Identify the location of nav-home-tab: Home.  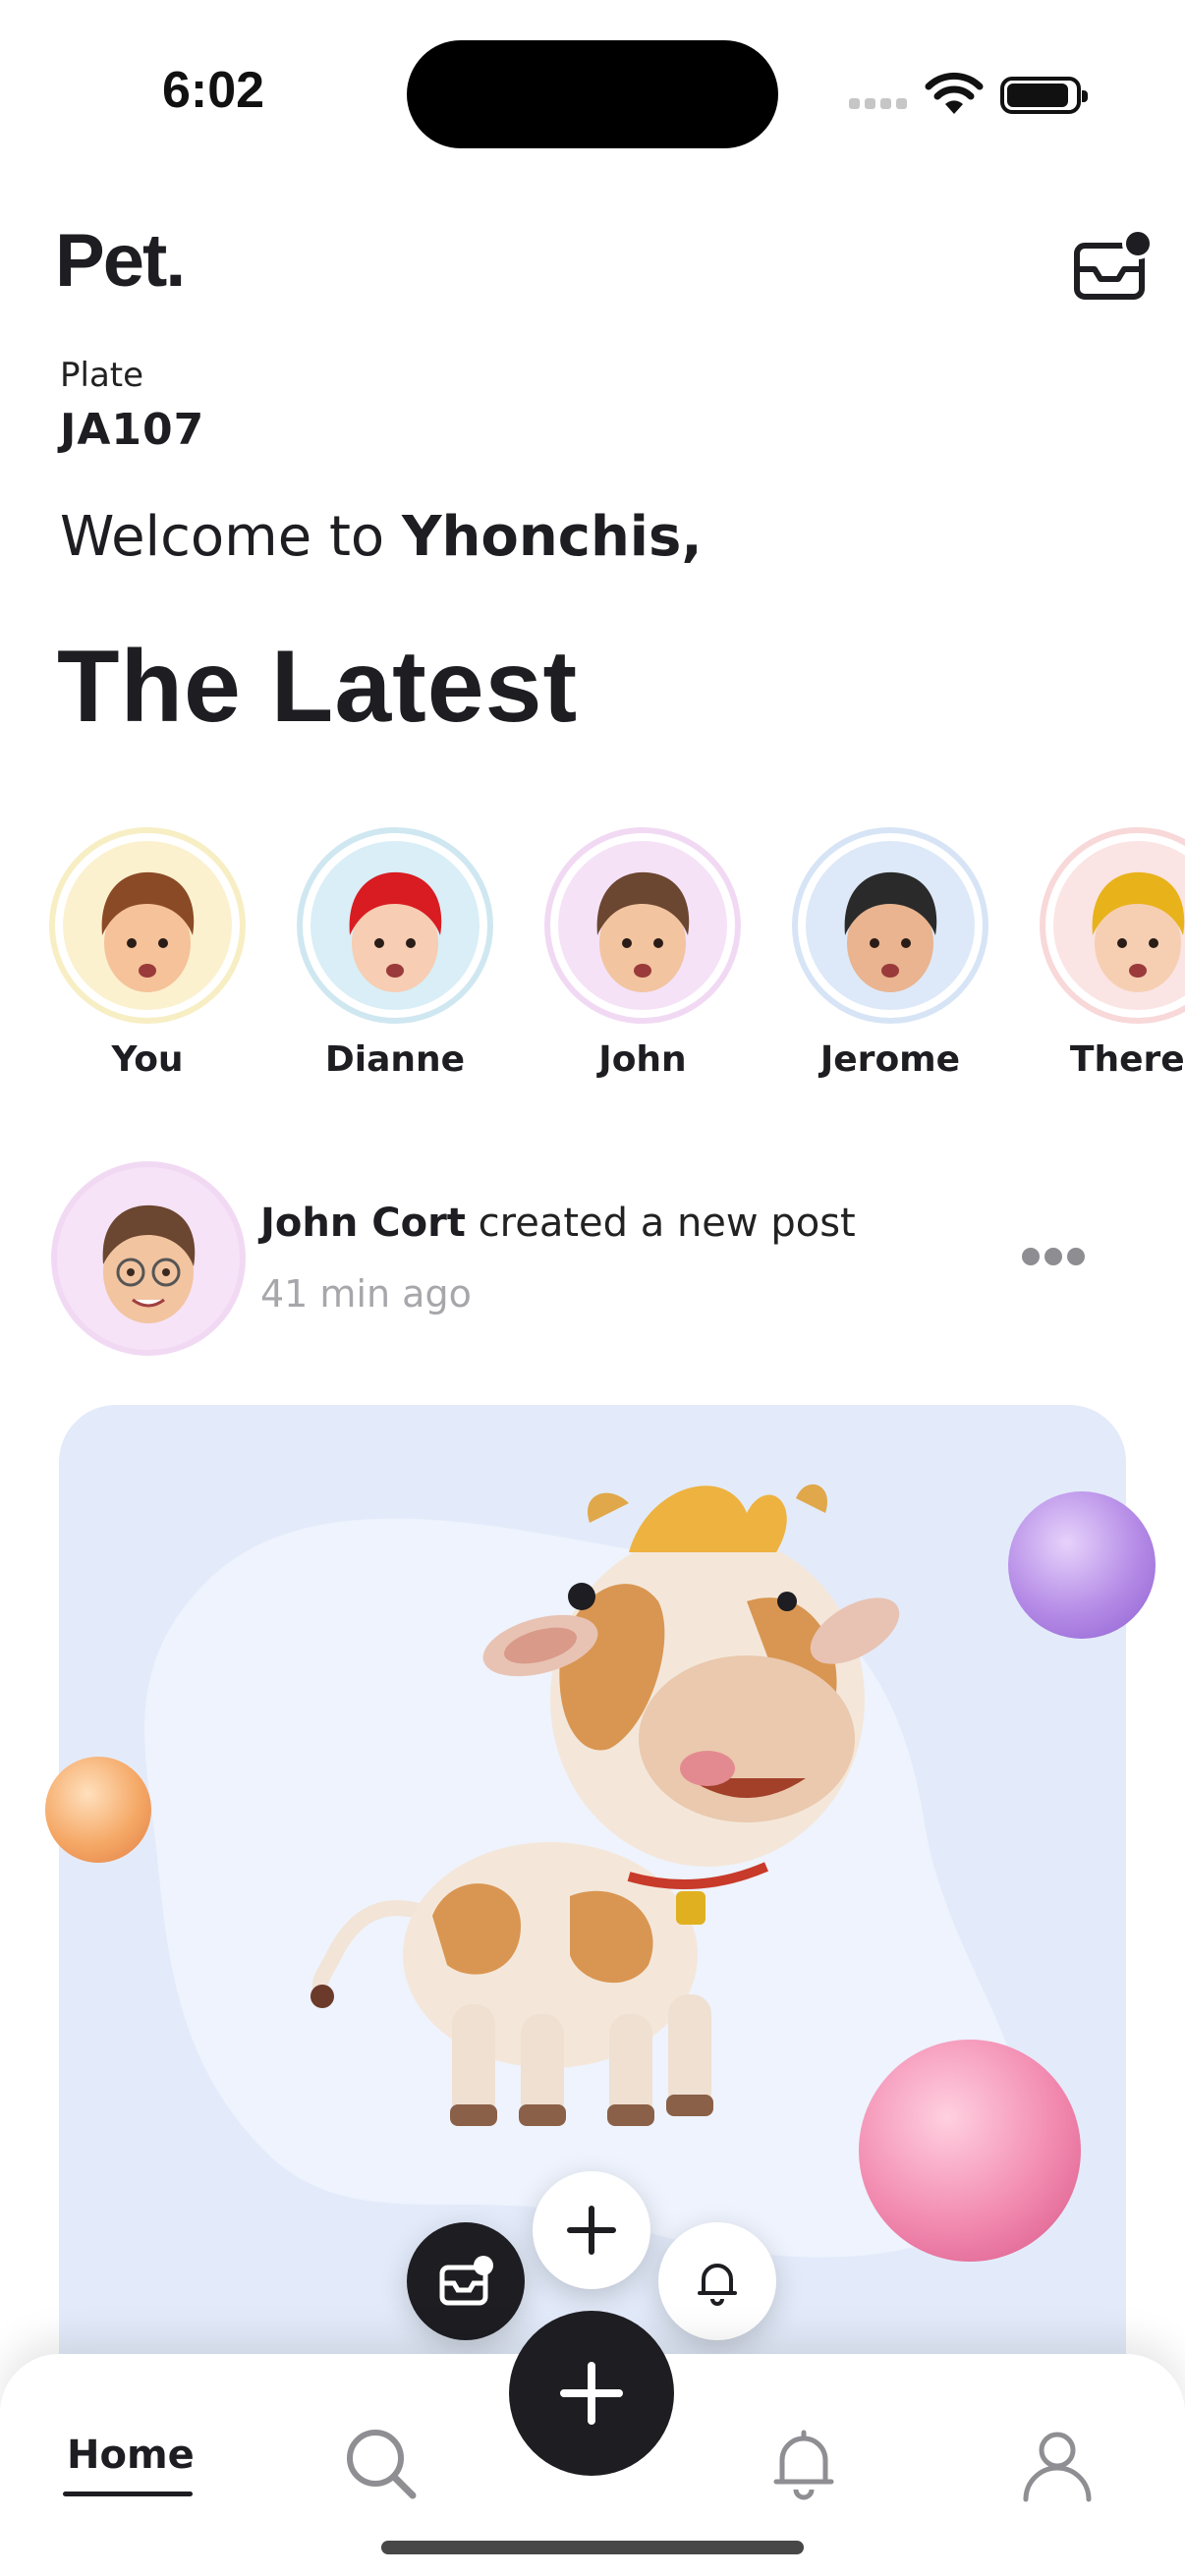
(131, 2455).